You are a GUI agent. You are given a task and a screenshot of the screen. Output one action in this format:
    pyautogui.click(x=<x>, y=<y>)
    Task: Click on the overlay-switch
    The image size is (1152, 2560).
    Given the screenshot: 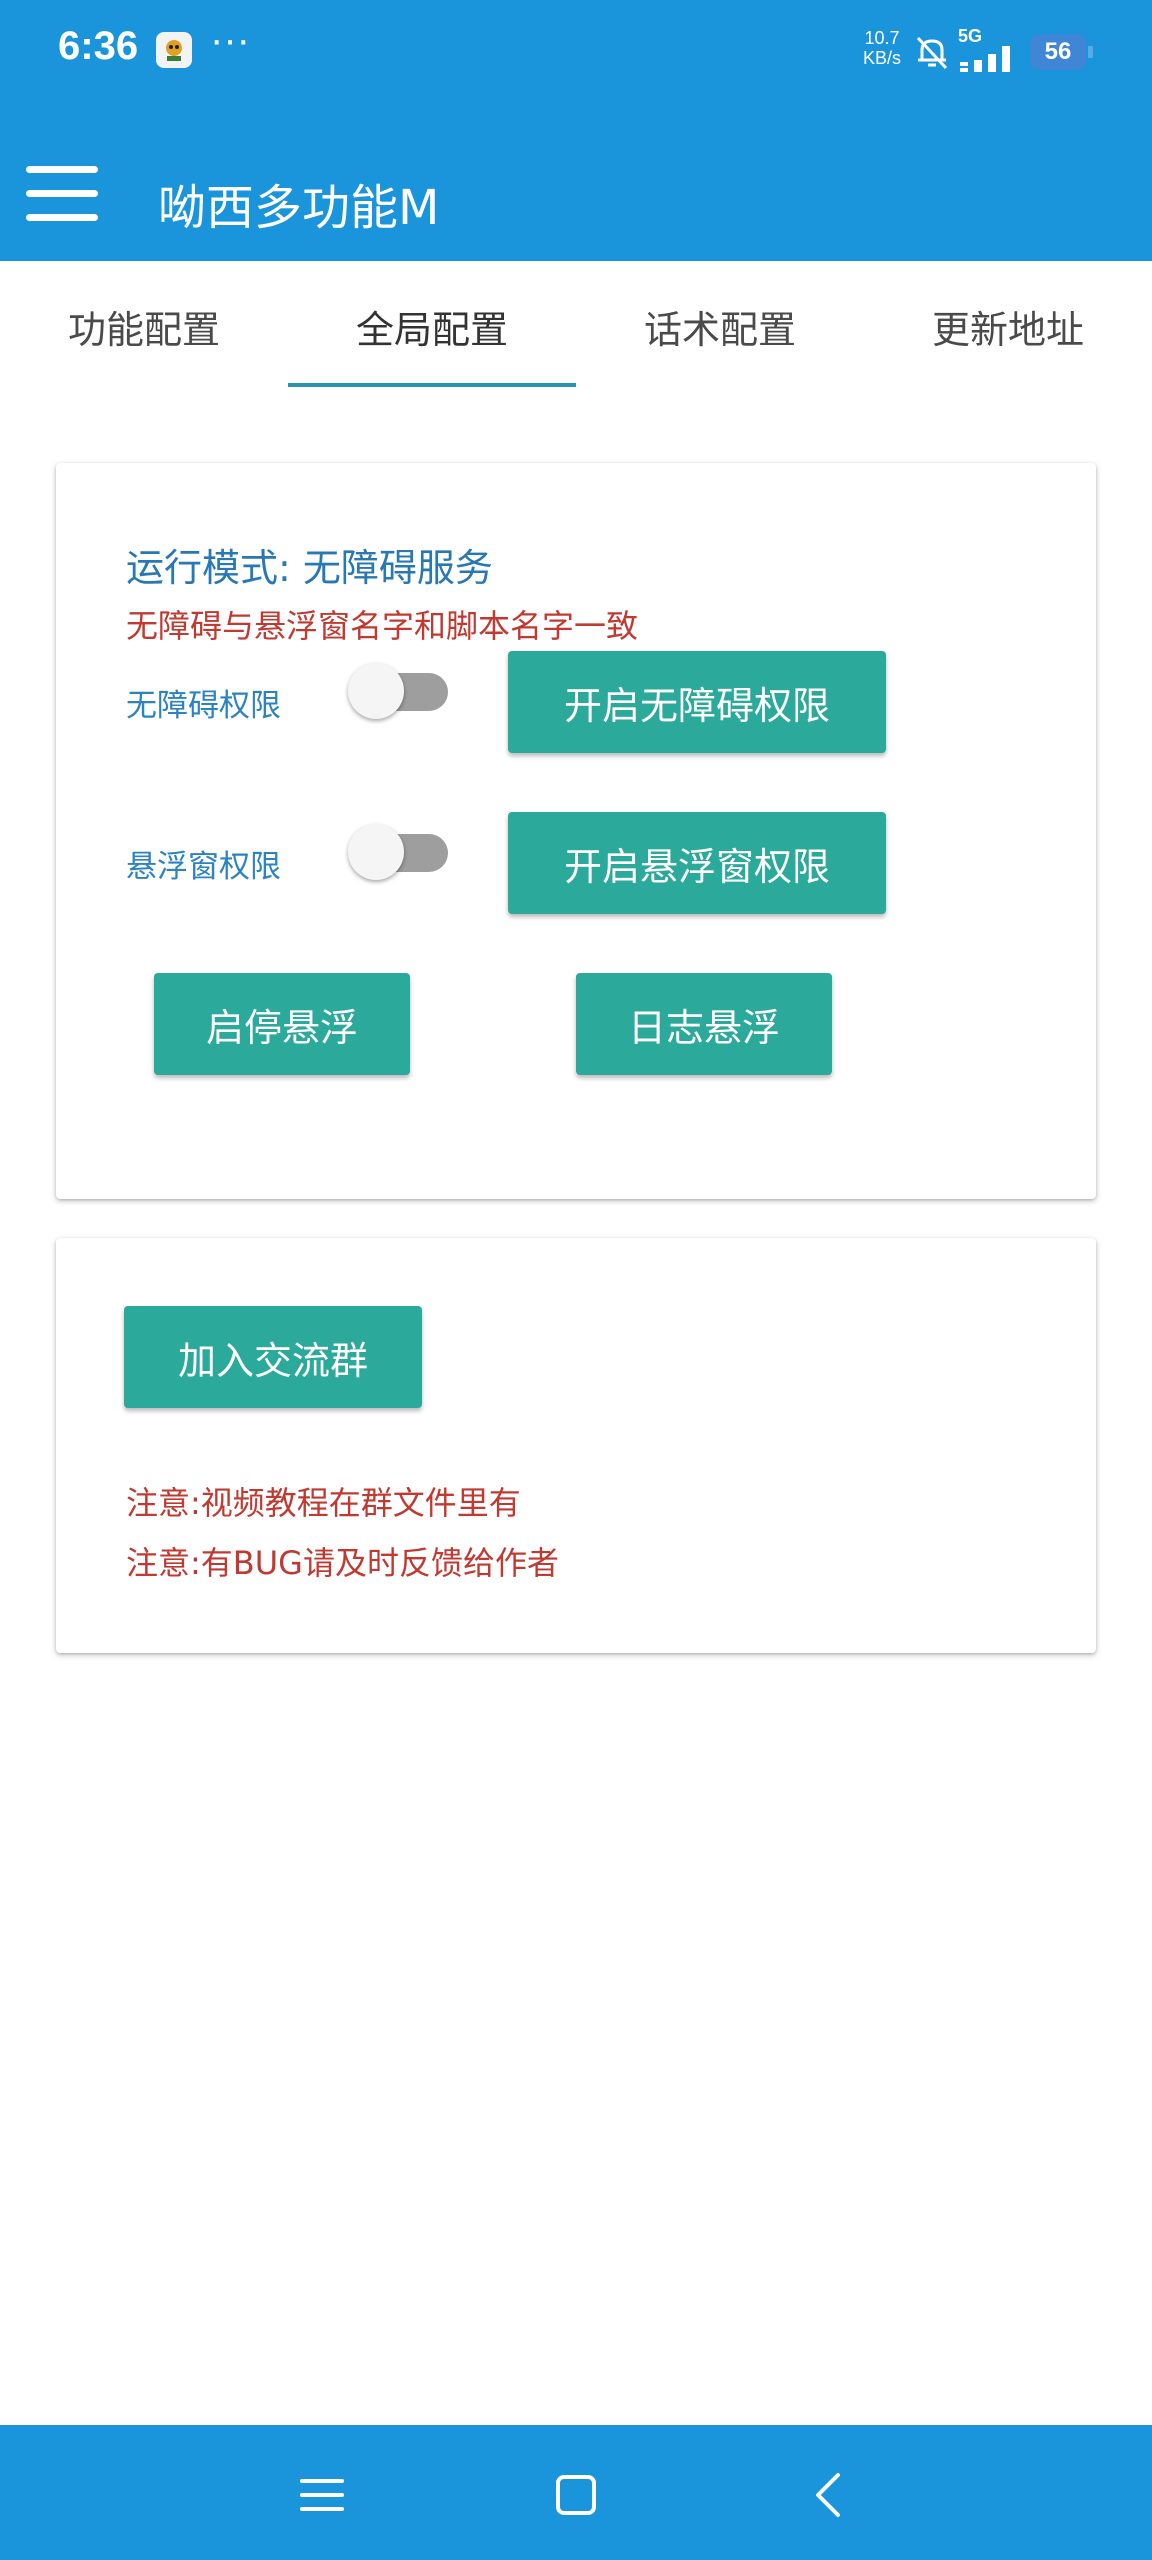 What is the action you would take?
    pyautogui.click(x=400, y=848)
    